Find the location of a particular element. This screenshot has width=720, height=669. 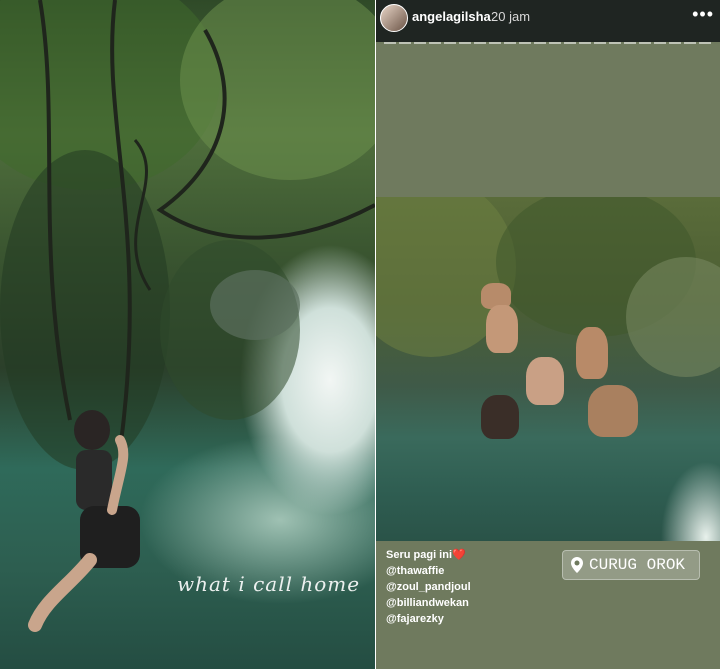

story-progress-bar is located at coordinates (547, 43).